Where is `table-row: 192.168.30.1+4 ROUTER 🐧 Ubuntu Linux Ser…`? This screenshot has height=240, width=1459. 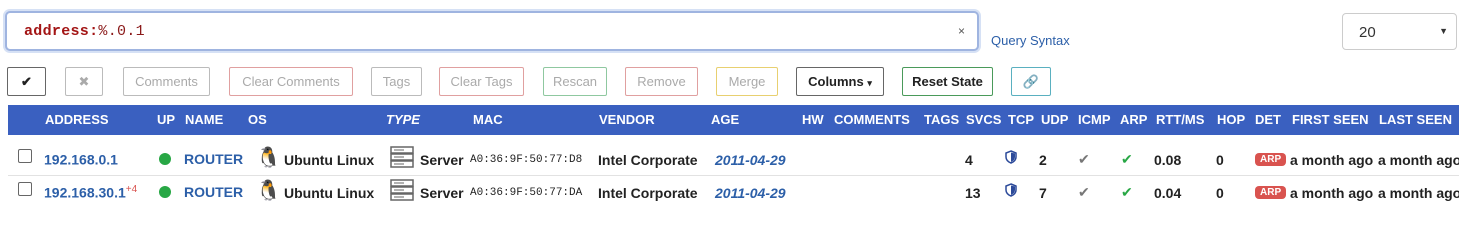 table-row: 192.168.30.1+4 ROUTER 🐧 Ubuntu Linux Ser… is located at coordinates (733, 192).